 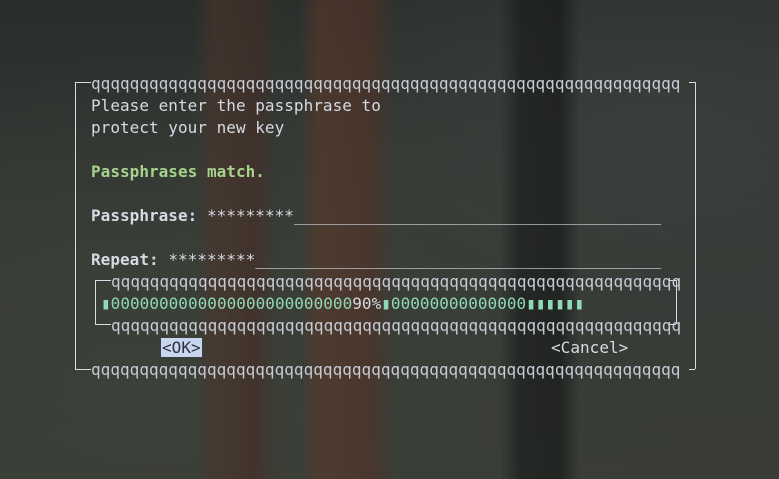 What do you see at coordinates (83, 369) in the screenshot?
I see `dialog-frame-bottom-left-corner` at bounding box center [83, 369].